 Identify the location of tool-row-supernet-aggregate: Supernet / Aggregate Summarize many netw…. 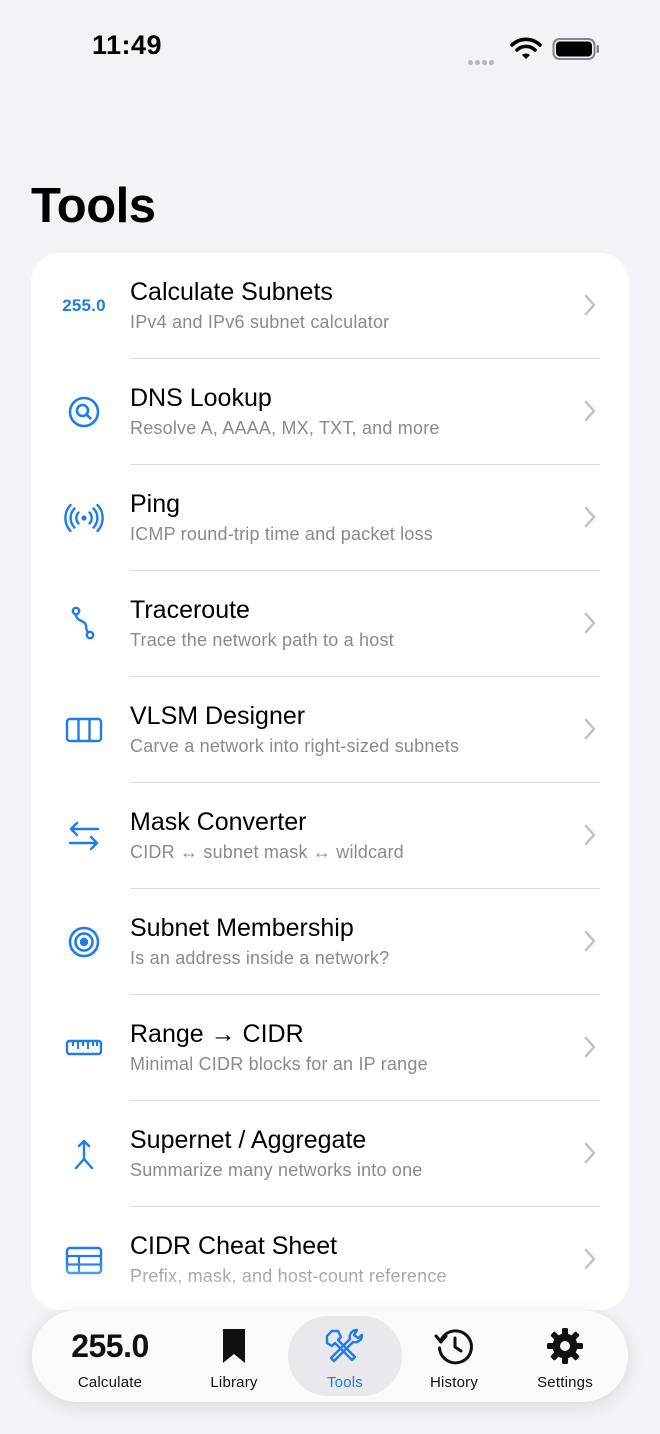
(330, 1154).